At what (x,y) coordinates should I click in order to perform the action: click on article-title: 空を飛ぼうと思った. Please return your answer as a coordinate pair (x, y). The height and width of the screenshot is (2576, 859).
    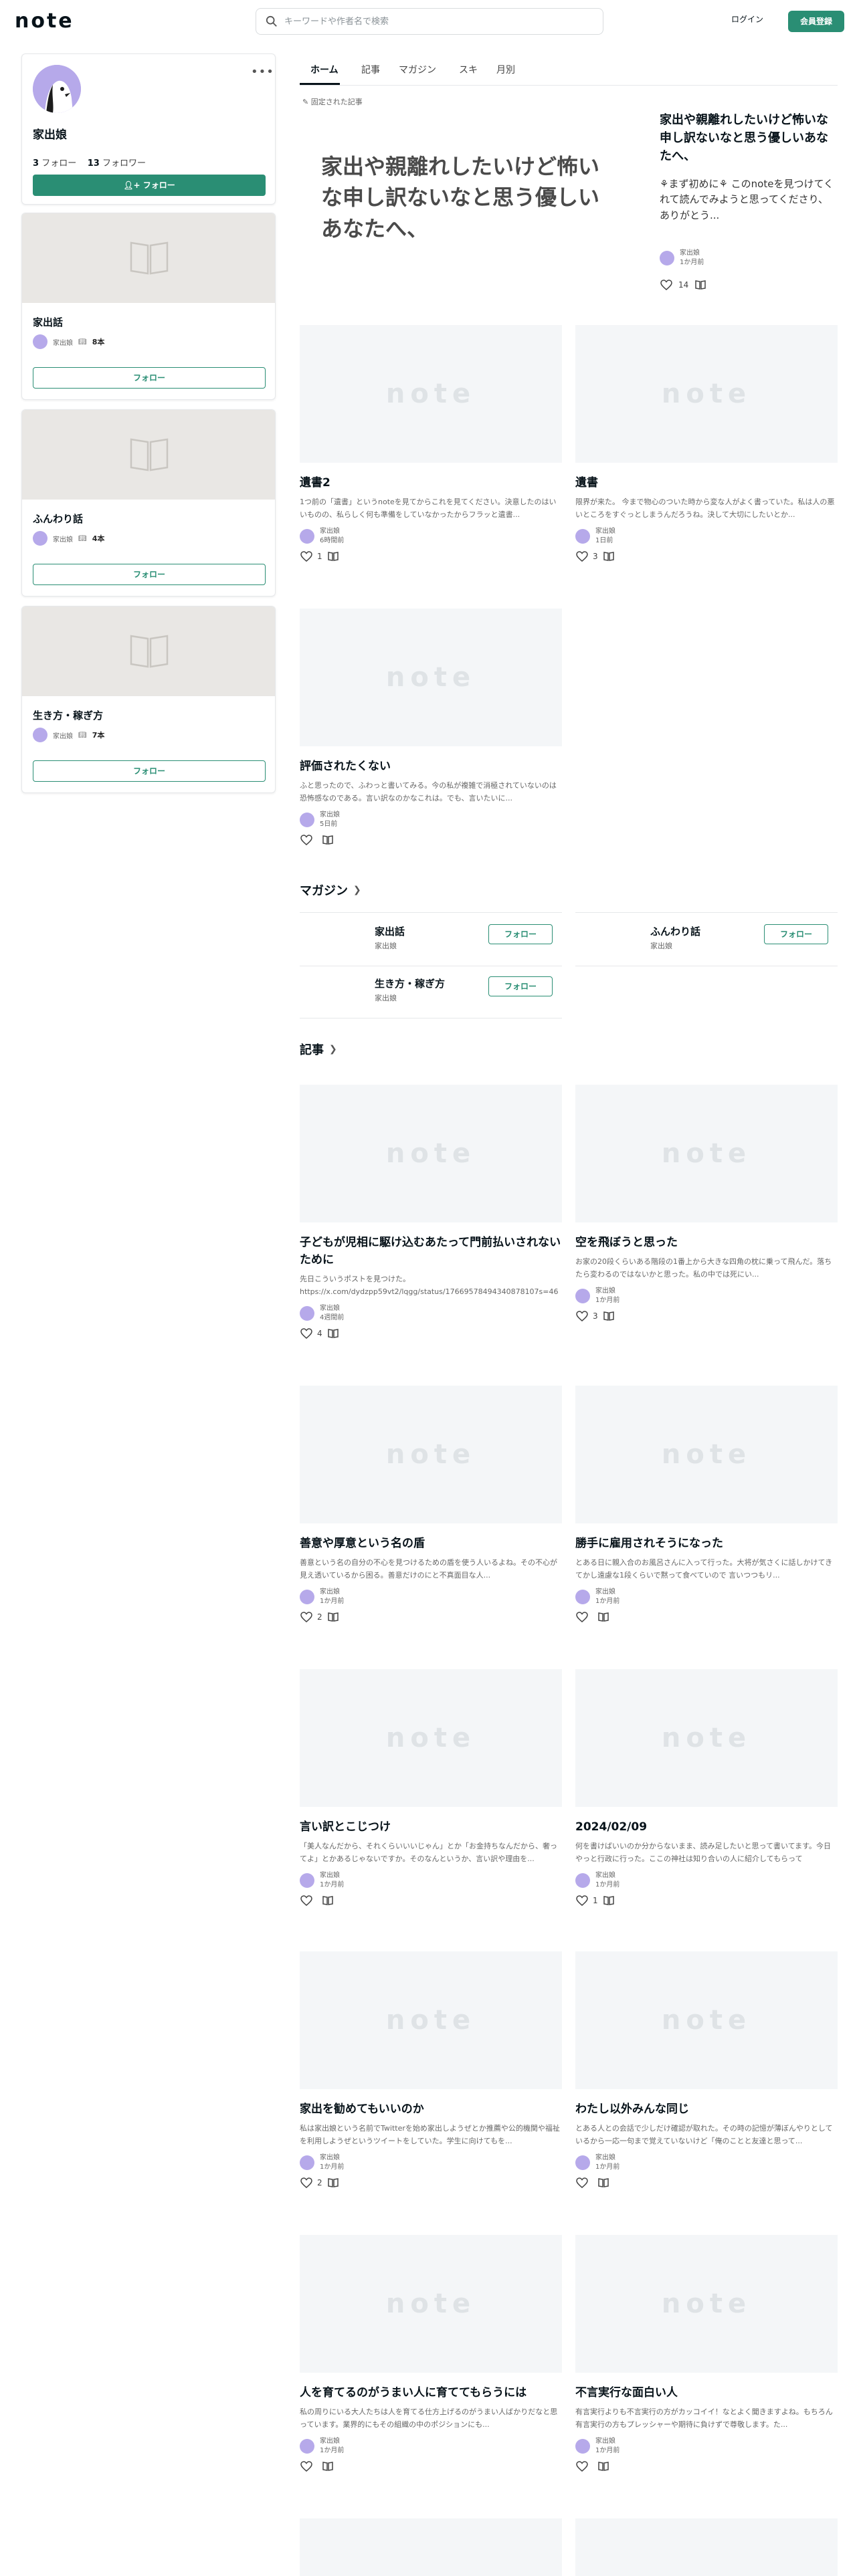
    Looking at the image, I should click on (706, 1244).